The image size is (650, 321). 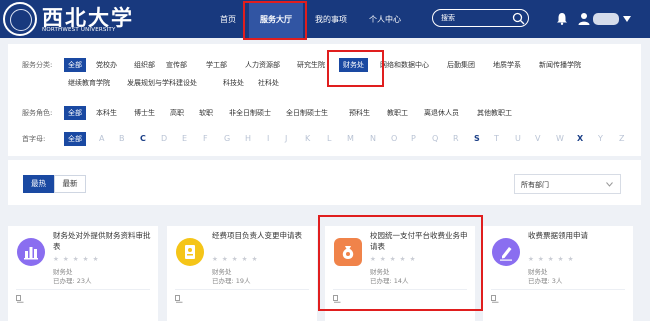 I want to click on initial-letter: Y, so click(x=600, y=138).